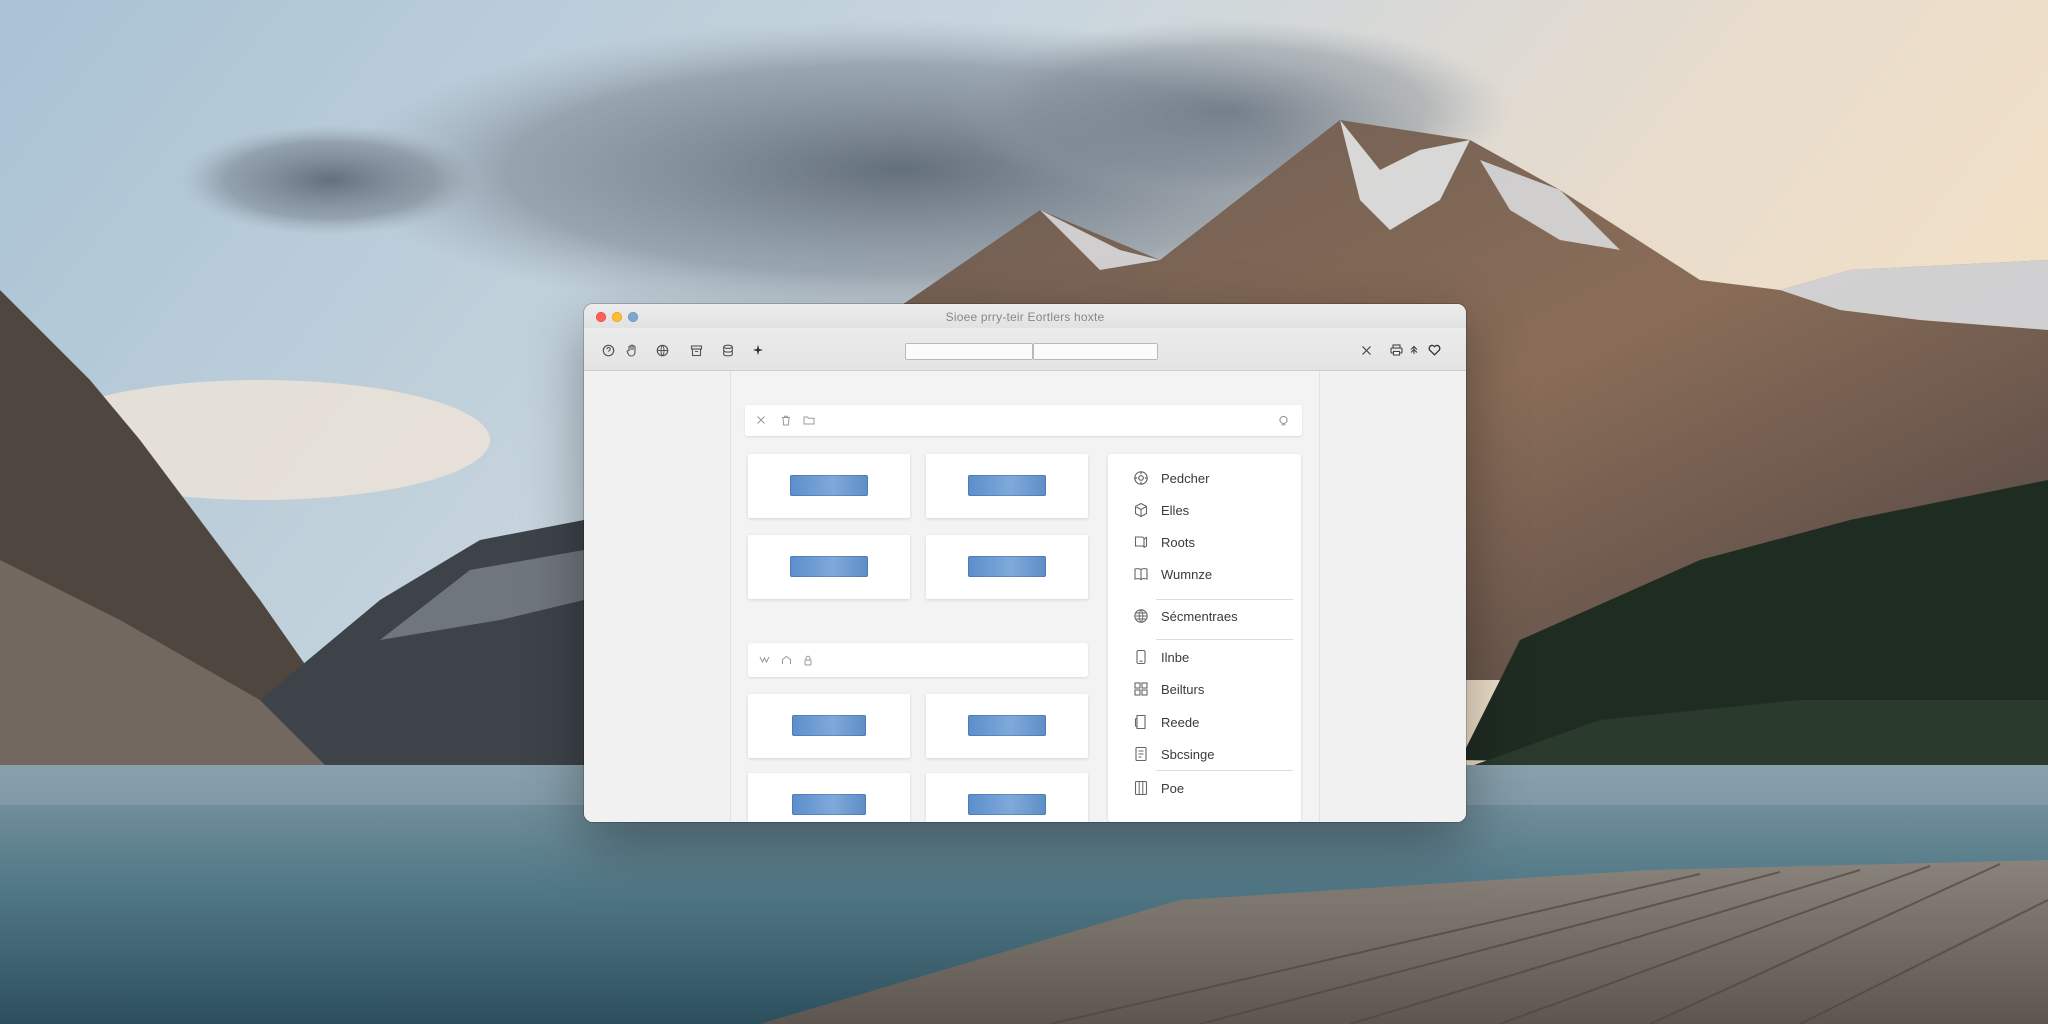  What do you see at coordinates (1185, 478) in the screenshot?
I see `menu-label: Pedcher` at bounding box center [1185, 478].